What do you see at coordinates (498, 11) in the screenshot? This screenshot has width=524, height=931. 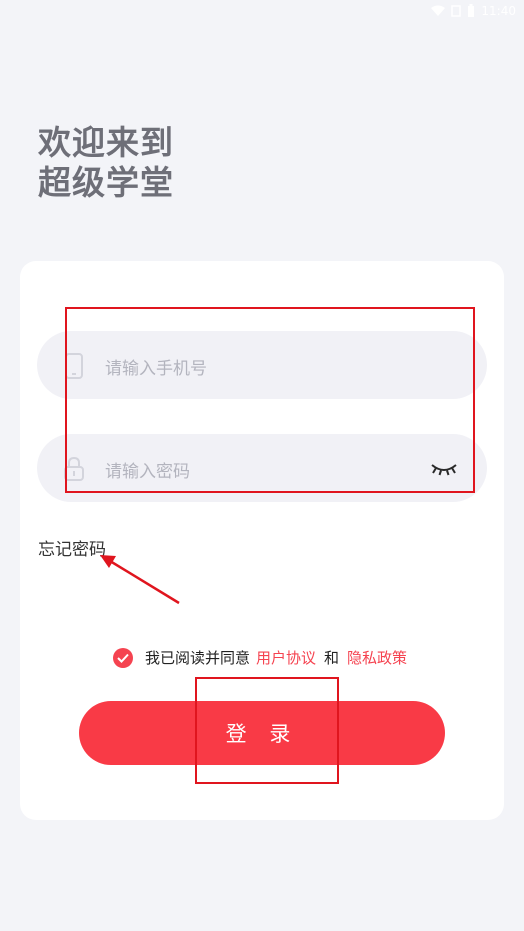 I see `status-time: 11:40` at bounding box center [498, 11].